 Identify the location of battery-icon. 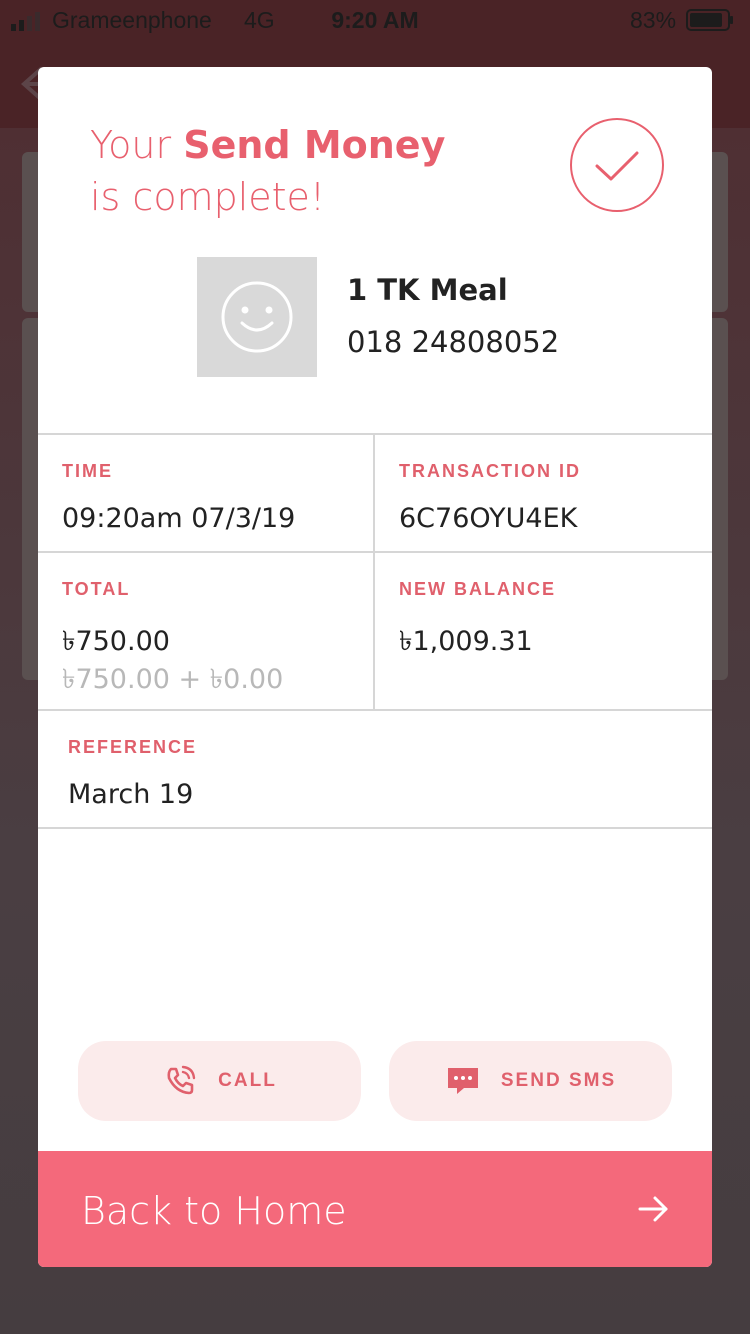
(709, 20).